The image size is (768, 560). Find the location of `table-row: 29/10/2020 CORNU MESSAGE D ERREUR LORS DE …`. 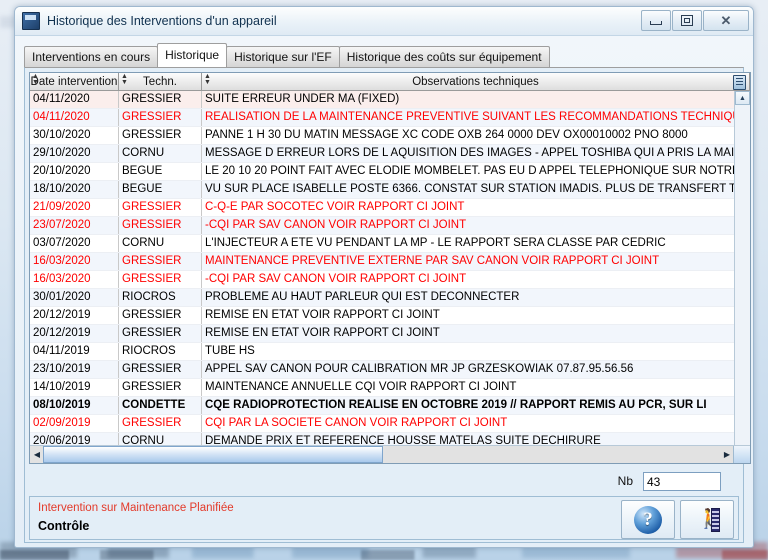

table-row: 29/10/2020 CORNU MESSAGE D ERREUR LORS DE … is located at coordinates (390, 153).